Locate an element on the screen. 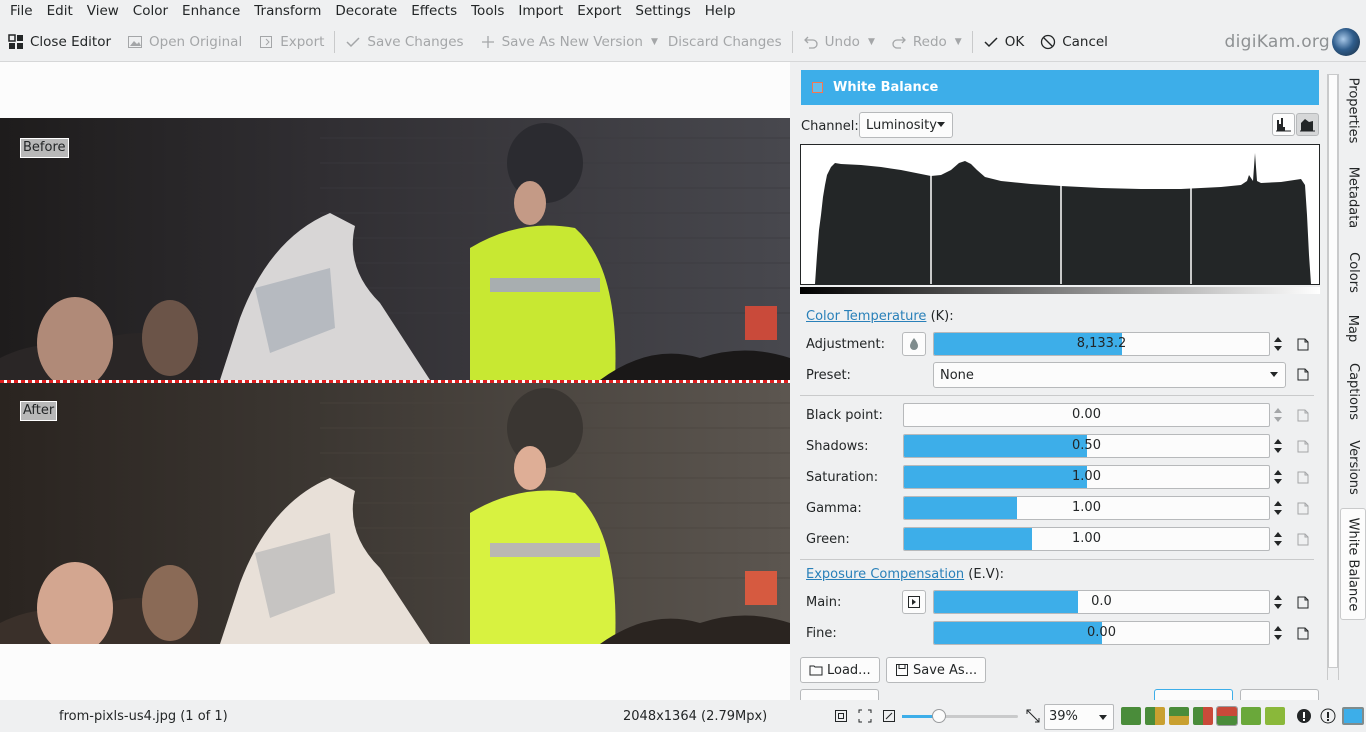  section-divider is located at coordinates (1057, 395).